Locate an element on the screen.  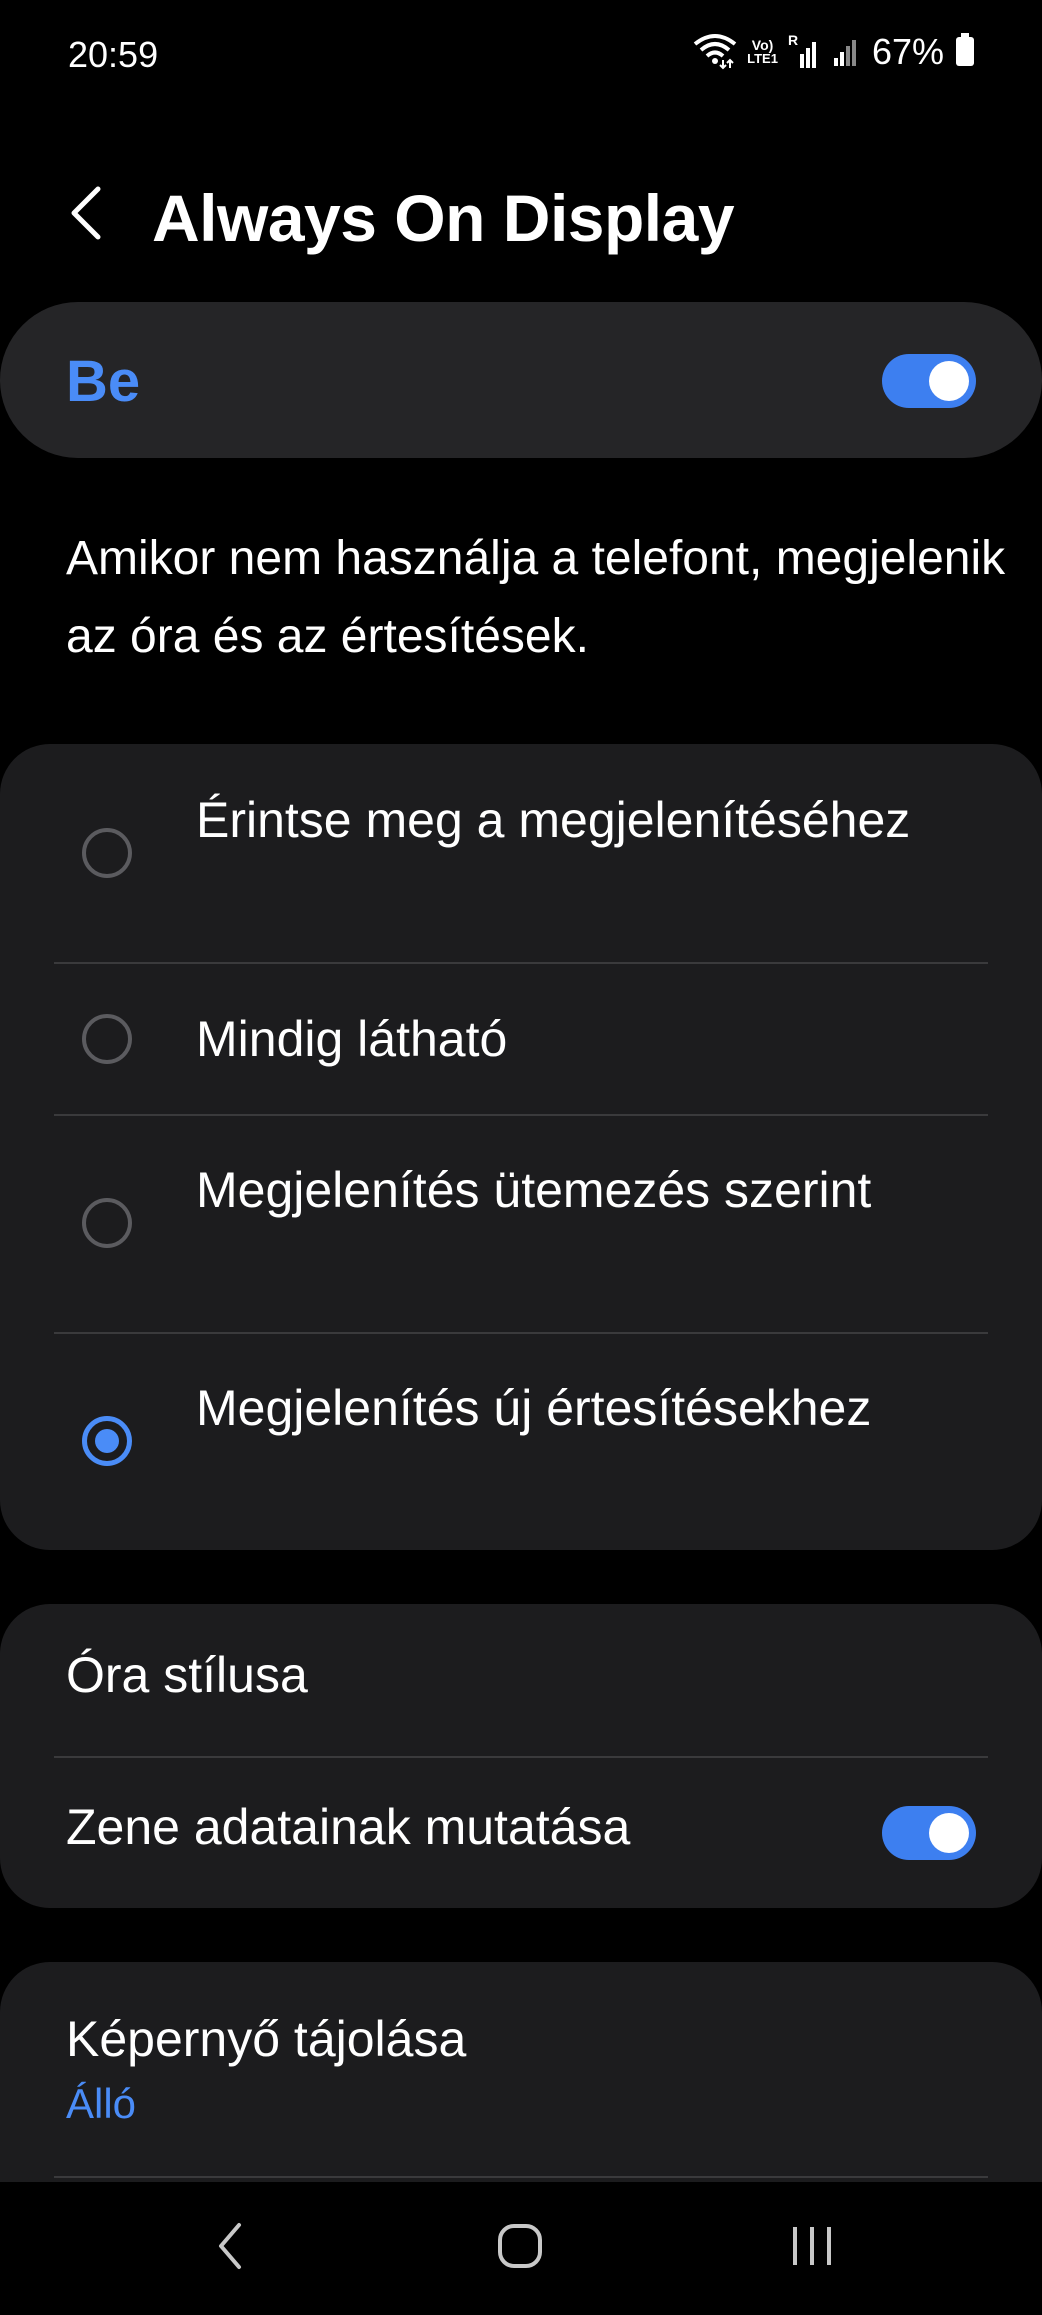
master-switch-label: Be is located at coordinates (103, 381).